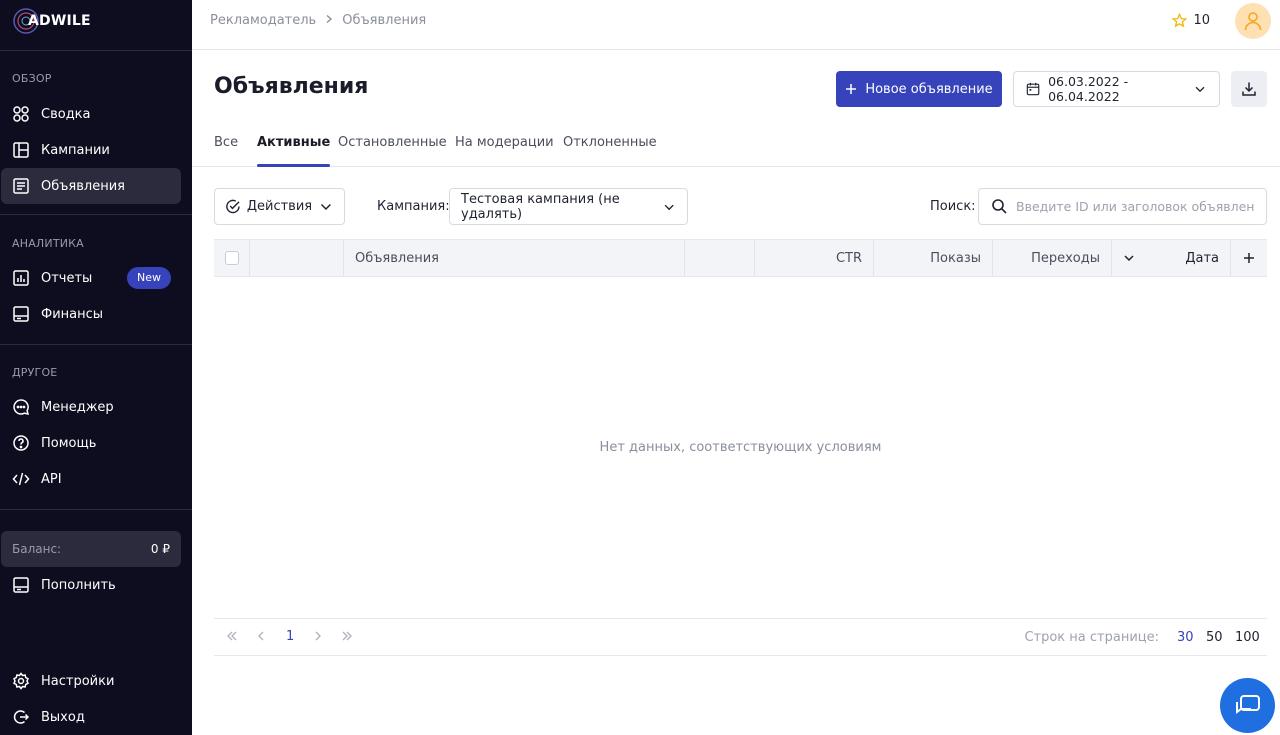 This screenshot has height=735, width=1280. What do you see at coordinates (740, 447) in the screenshot?
I see `empty-state-message: Нет данных, соответствующих условиям` at bounding box center [740, 447].